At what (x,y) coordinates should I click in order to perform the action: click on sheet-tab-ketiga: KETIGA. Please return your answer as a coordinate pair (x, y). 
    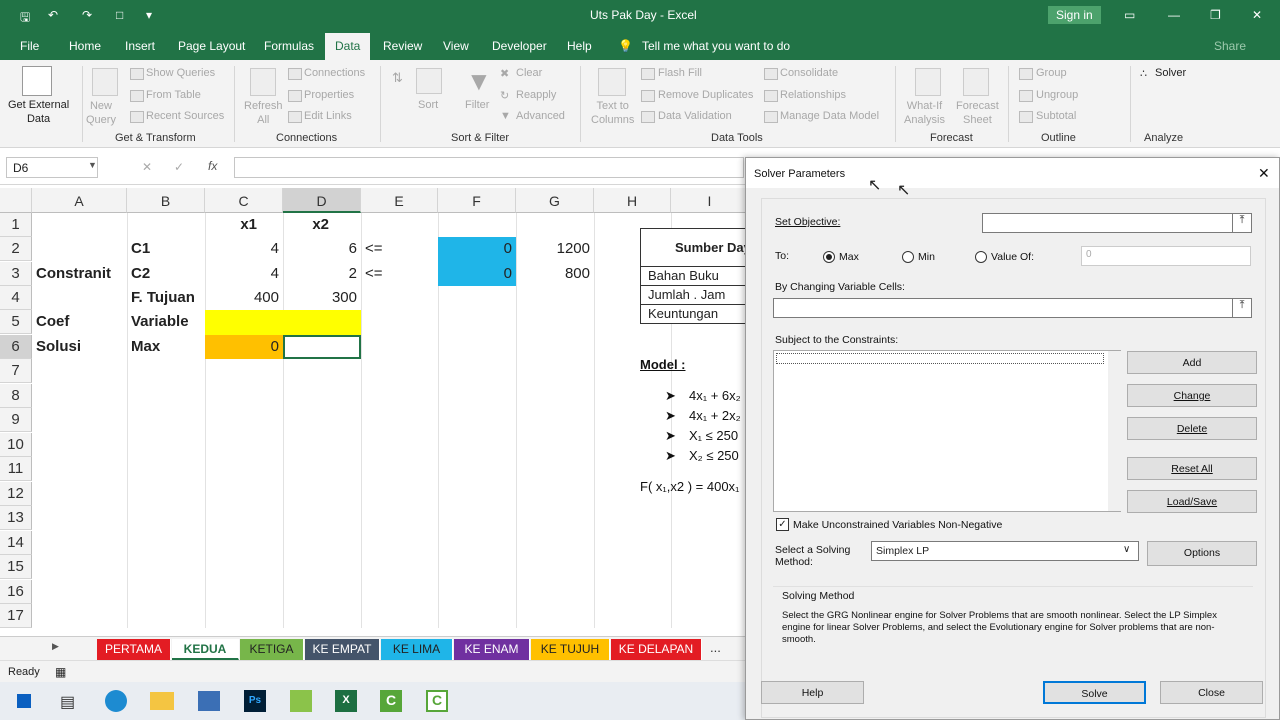
    Looking at the image, I should click on (272, 649).